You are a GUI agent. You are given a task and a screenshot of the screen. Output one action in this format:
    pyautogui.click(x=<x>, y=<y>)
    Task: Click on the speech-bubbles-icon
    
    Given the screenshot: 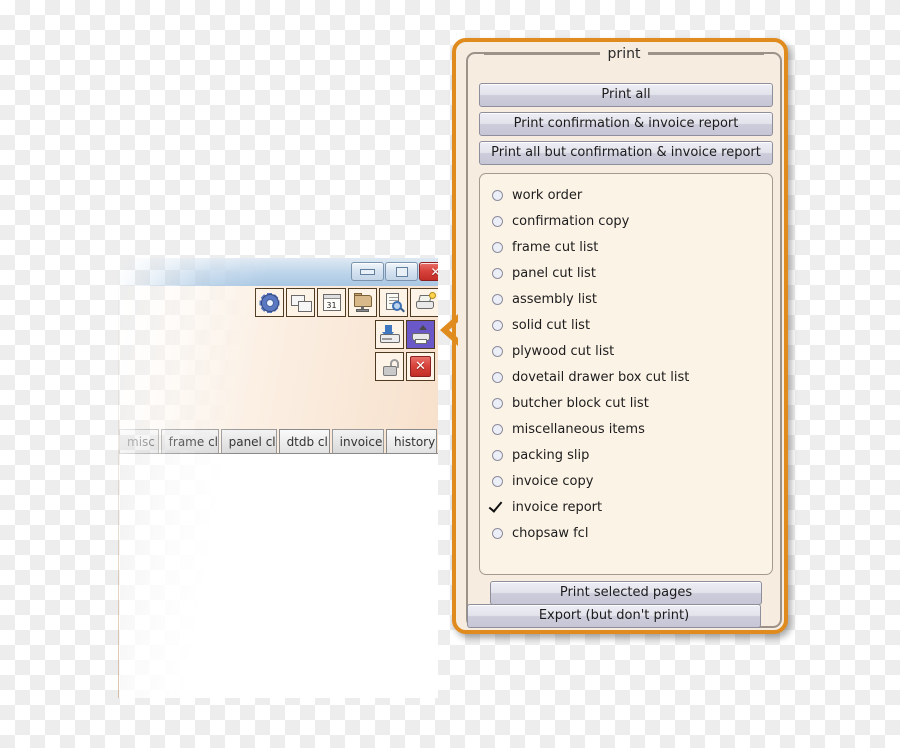 What is the action you would take?
    pyautogui.click(x=301, y=303)
    